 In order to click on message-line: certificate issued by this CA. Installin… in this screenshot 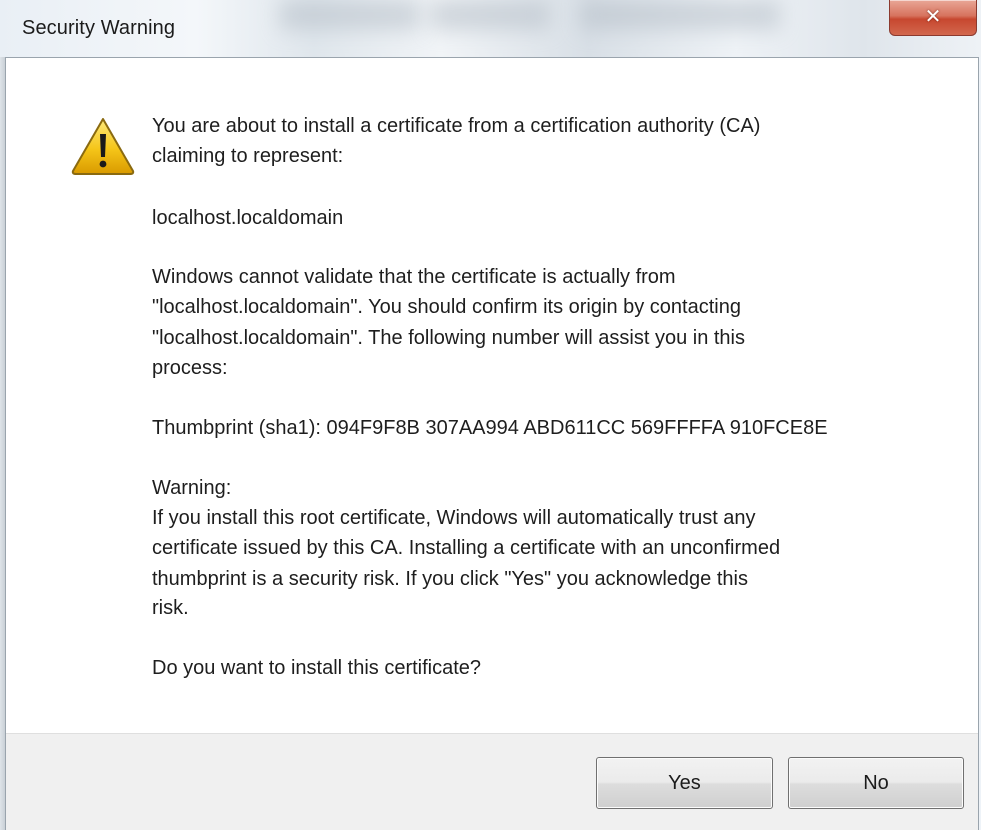, I will do `click(466, 548)`.